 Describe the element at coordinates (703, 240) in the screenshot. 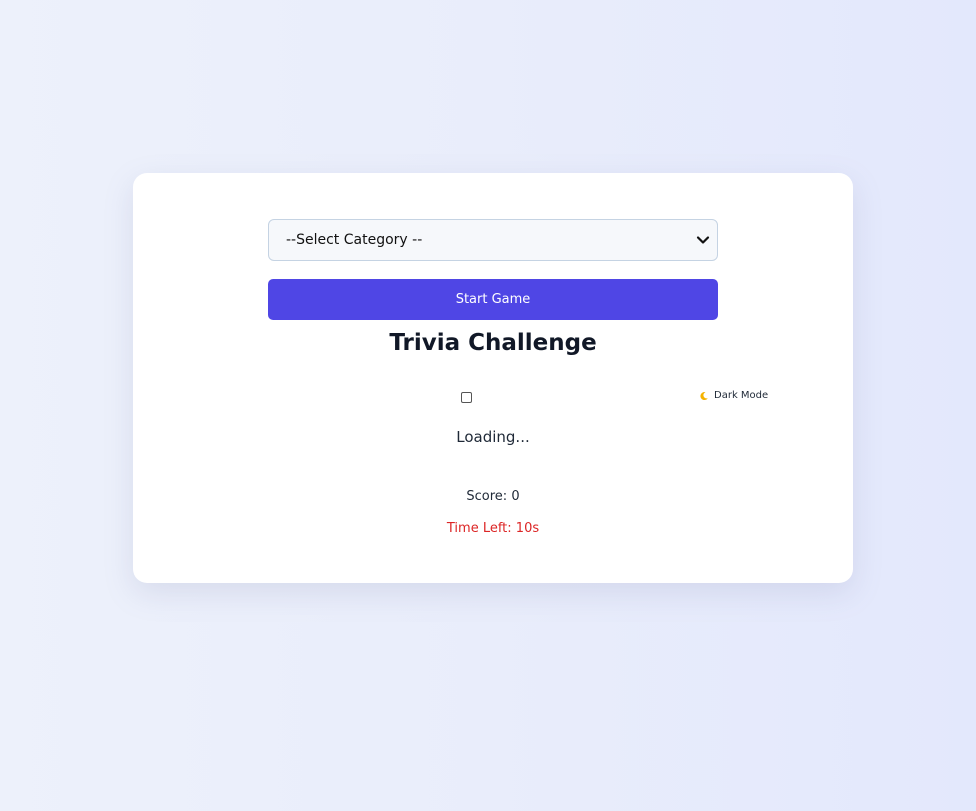

I see `chevron-down-icon` at that location.